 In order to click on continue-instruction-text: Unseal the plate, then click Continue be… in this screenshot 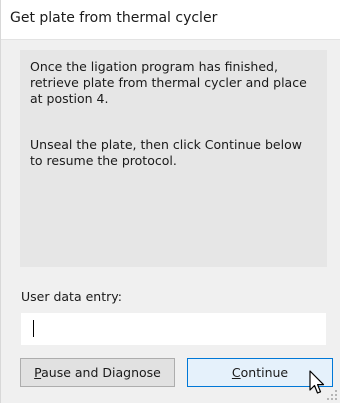, I will do `click(166, 152)`.